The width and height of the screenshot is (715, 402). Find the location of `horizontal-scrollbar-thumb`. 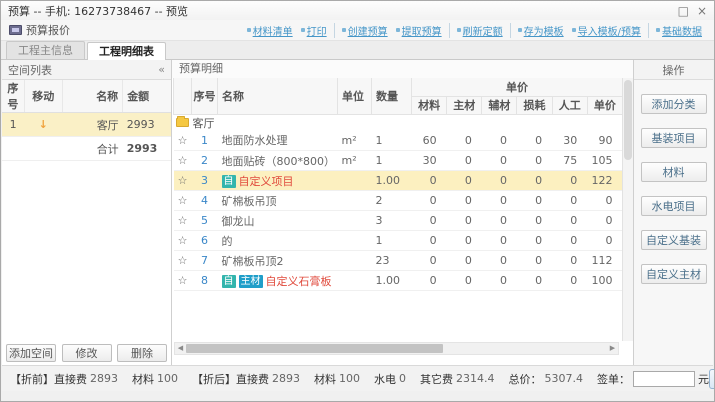

horizontal-scrollbar-thumb is located at coordinates (314, 348).